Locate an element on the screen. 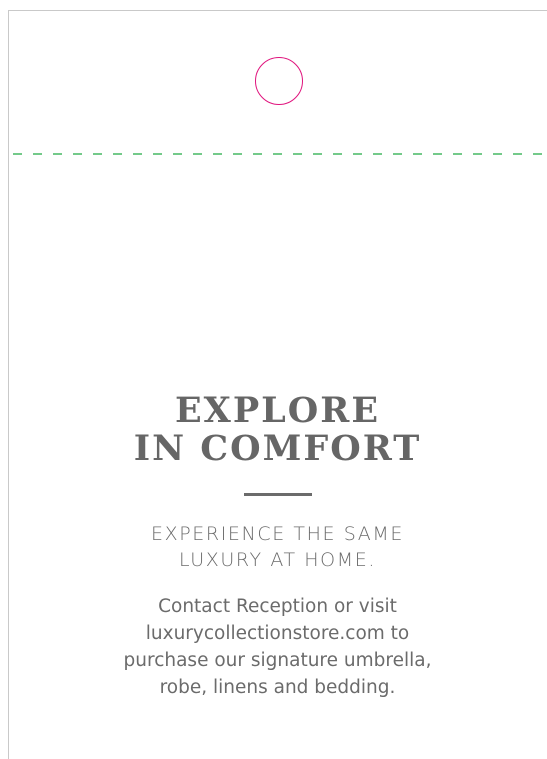 Image resolution: width=547 pixels, height=759 pixels. body-line-1: Contact Reception or visit is located at coordinates (277, 606).